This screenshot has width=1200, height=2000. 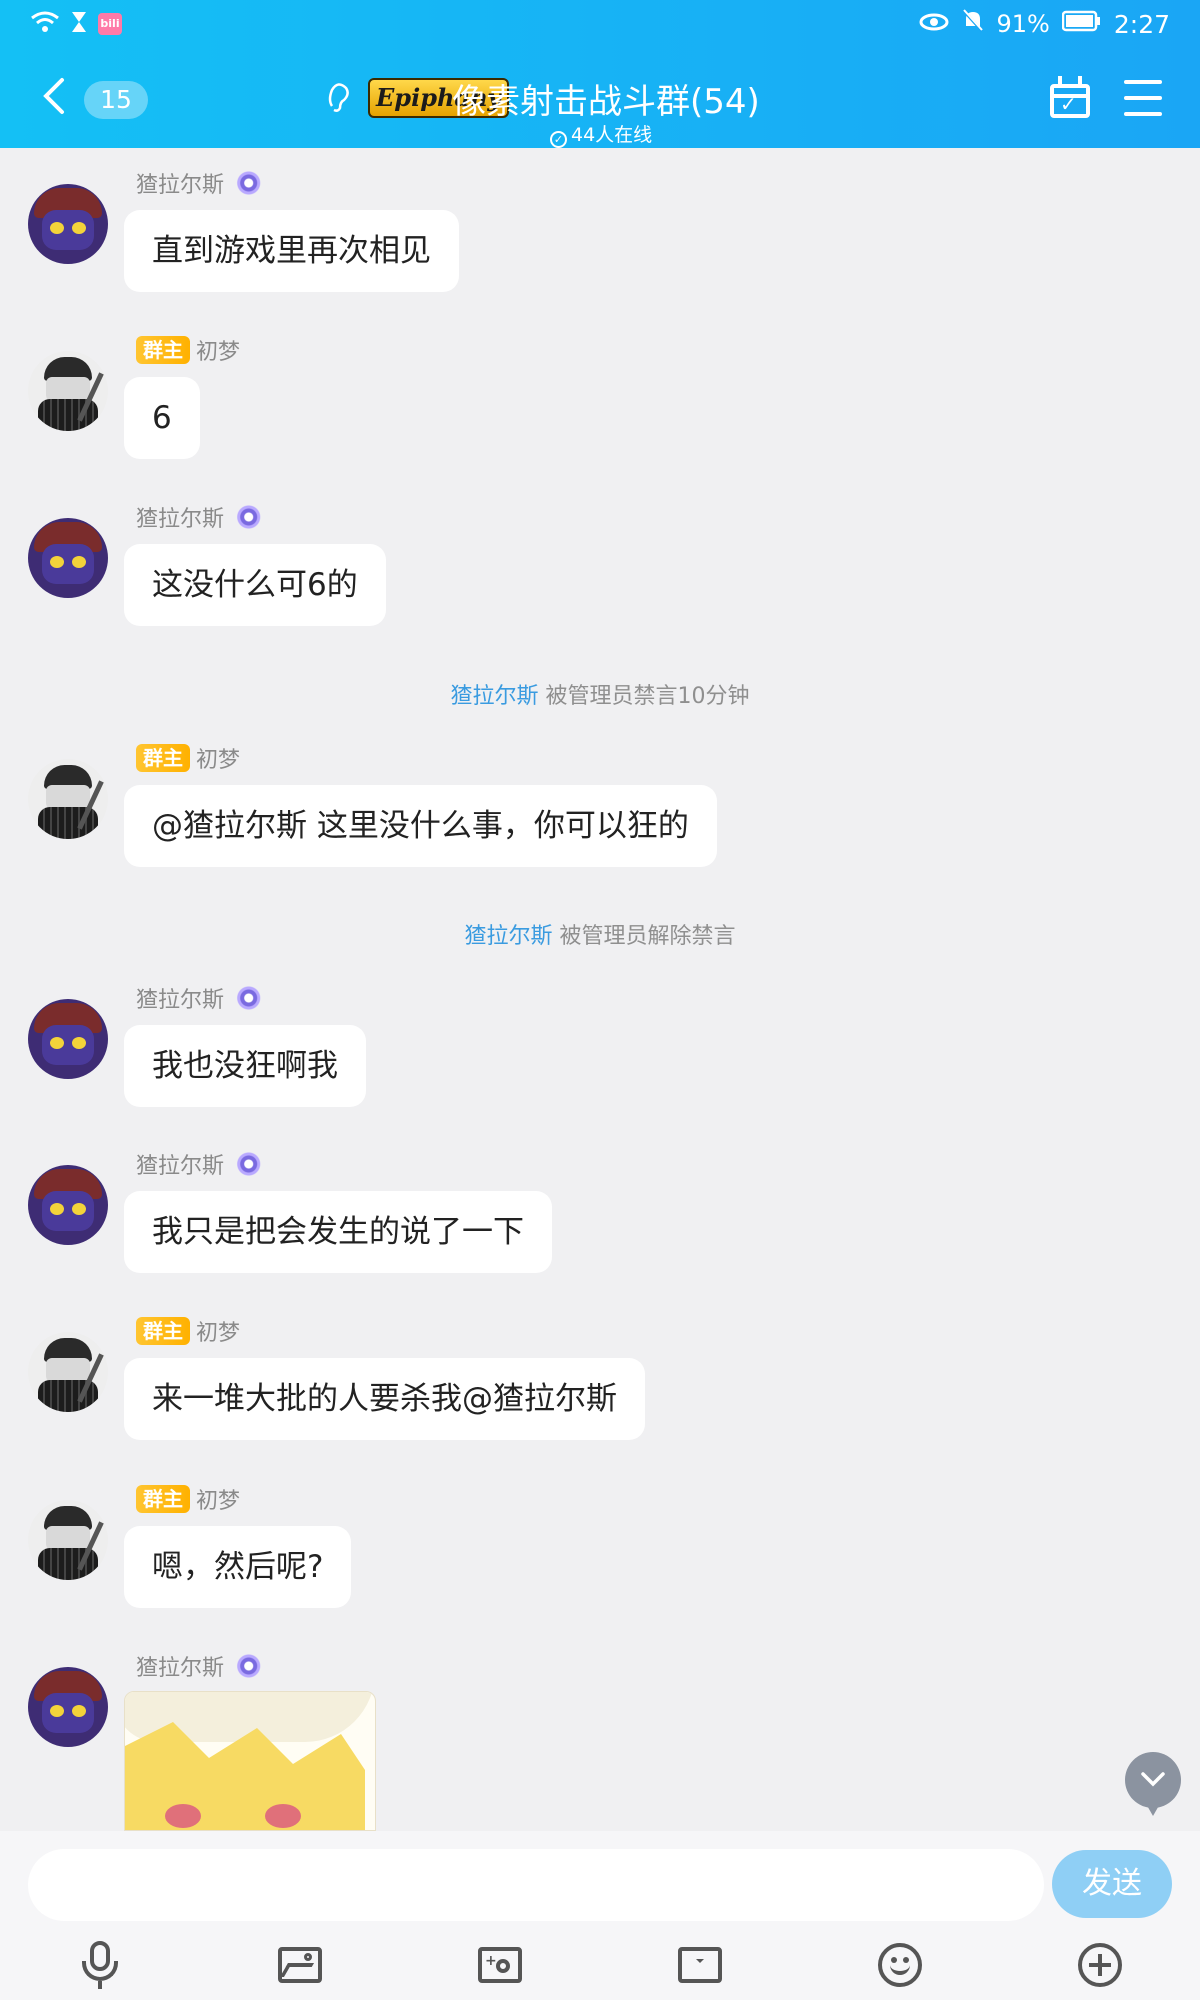 I want to click on online-status: ✓ 44人在线, so click(x=601, y=134).